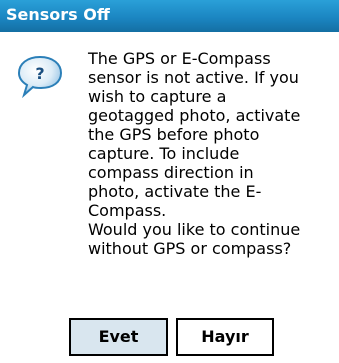 This screenshot has height=363, width=339. I want to click on no-button: Hayır, so click(225, 337).